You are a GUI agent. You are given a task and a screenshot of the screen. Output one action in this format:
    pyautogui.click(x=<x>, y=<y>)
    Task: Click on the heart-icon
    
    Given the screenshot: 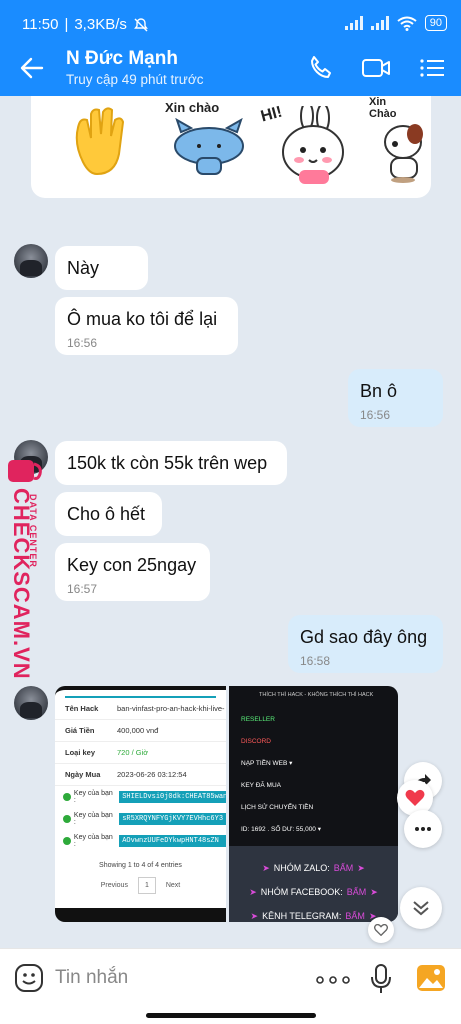 What is the action you would take?
    pyautogui.click(x=415, y=797)
    